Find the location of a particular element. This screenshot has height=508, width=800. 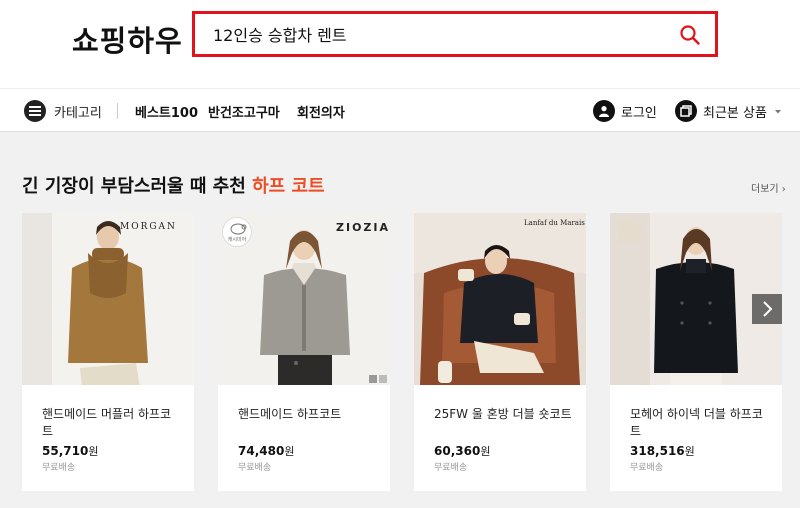

brand-logo: Lanfaf du Marais is located at coordinates (554, 223).